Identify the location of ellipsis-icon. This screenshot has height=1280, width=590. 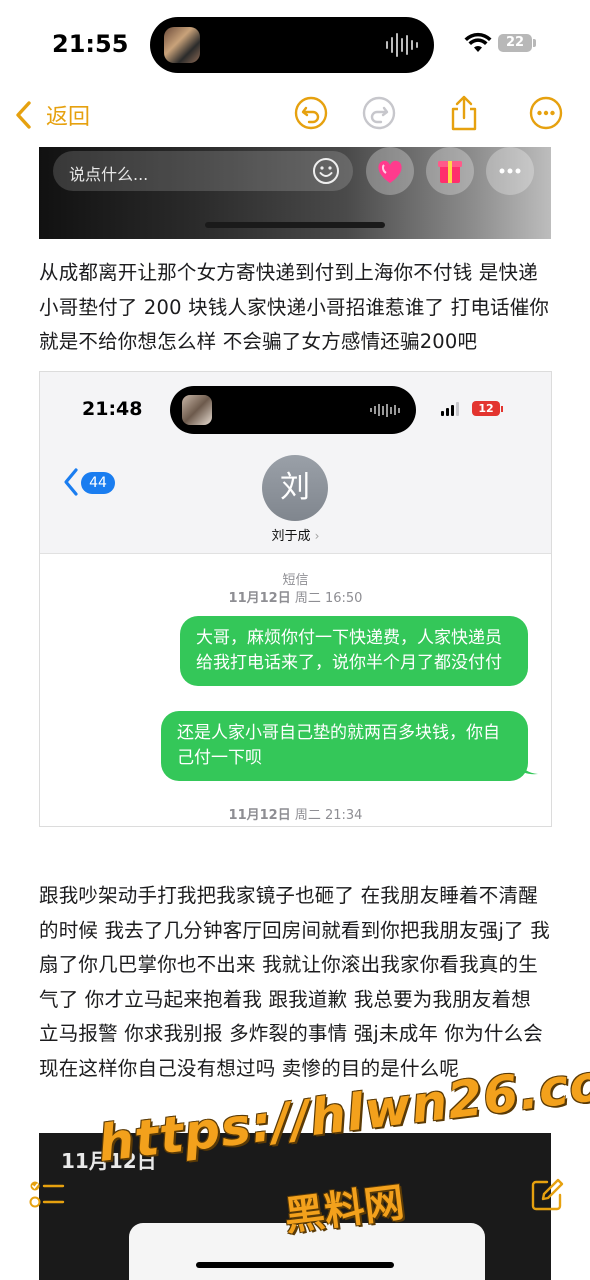
(510, 171).